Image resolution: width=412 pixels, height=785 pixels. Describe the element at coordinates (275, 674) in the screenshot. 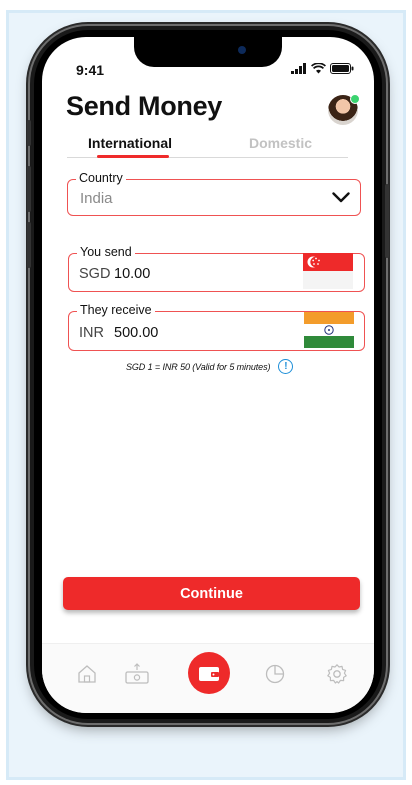

I see `pie-chart-icon` at that location.